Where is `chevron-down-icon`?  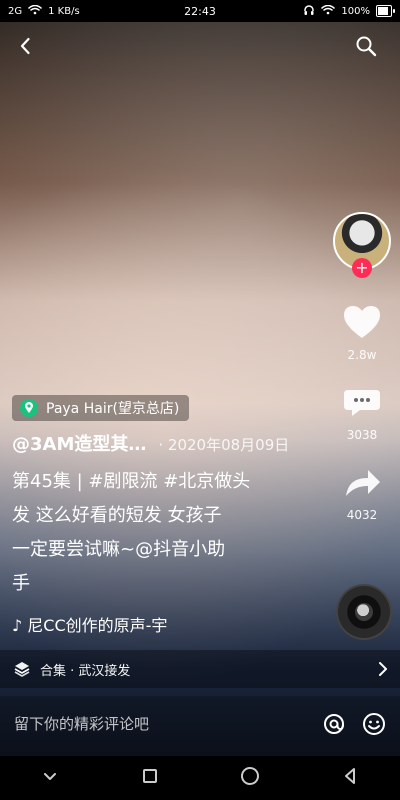 chevron-down-icon is located at coordinates (50, 778).